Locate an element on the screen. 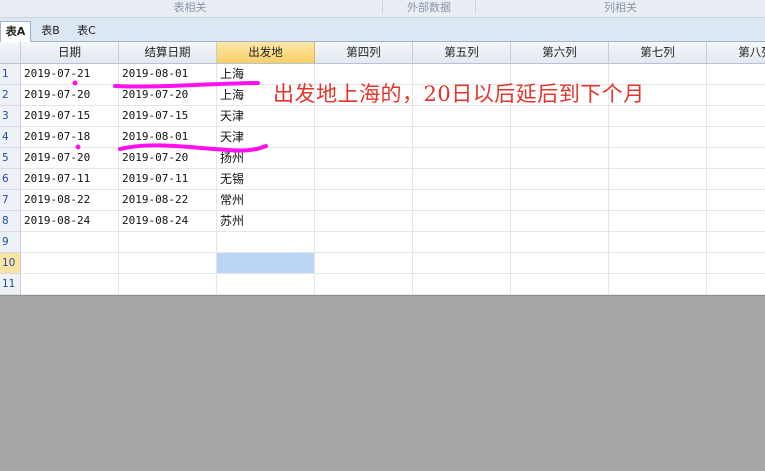 Image resolution: width=765 pixels, height=471 pixels. column-header: 出发地 is located at coordinates (266, 53).